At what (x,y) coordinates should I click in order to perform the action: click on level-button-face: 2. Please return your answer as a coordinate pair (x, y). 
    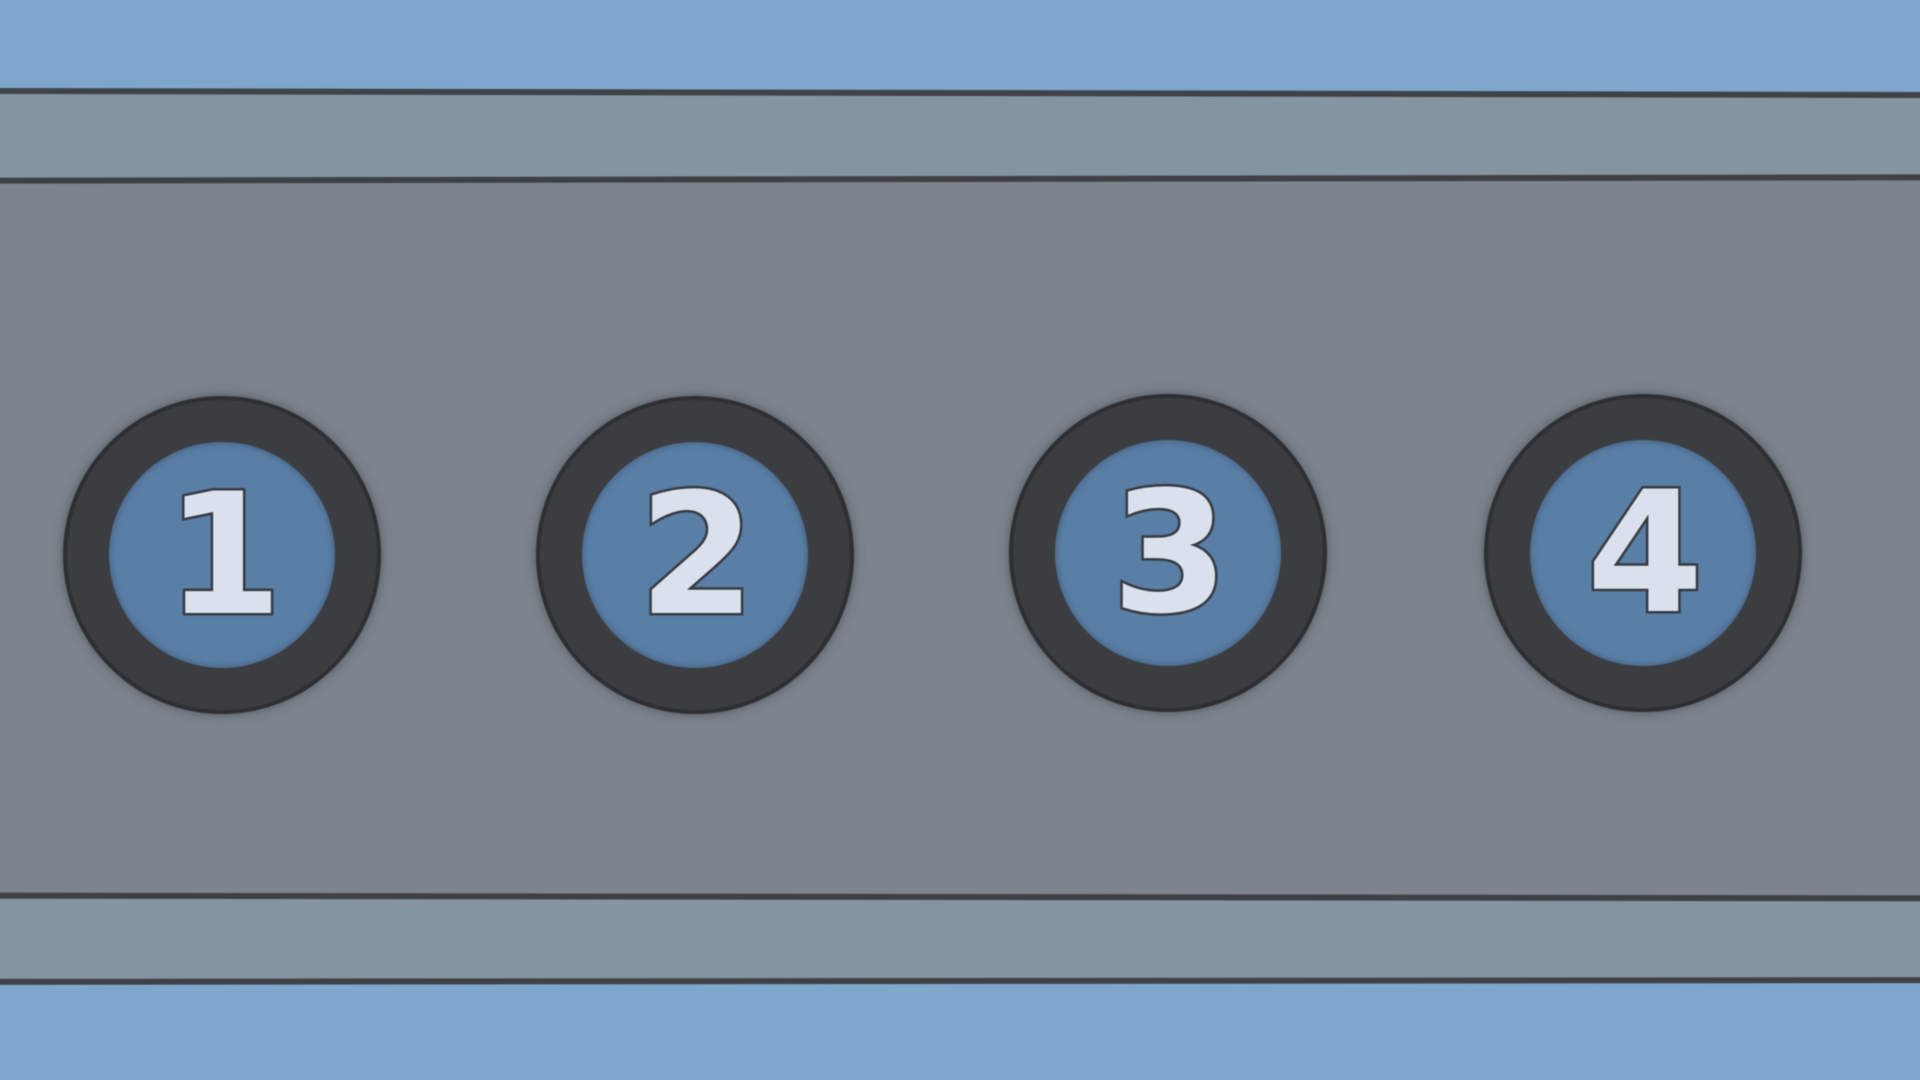
    Looking at the image, I should click on (695, 555).